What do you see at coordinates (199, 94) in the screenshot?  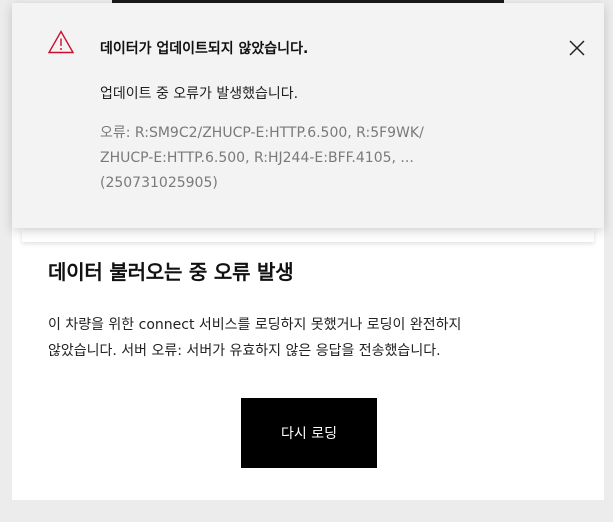 I see `notification-subtitle: 업데이트 중 오류가 발생했습니다.` at bounding box center [199, 94].